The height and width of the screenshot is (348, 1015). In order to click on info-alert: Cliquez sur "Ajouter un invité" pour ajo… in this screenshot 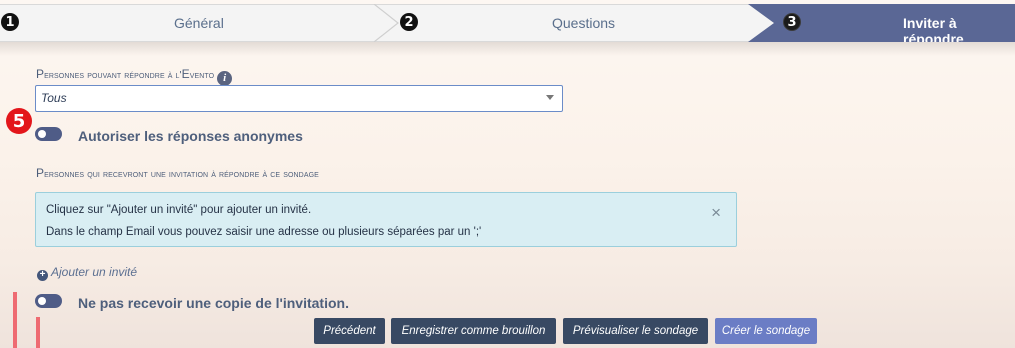, I will do `click(386, 219)`.